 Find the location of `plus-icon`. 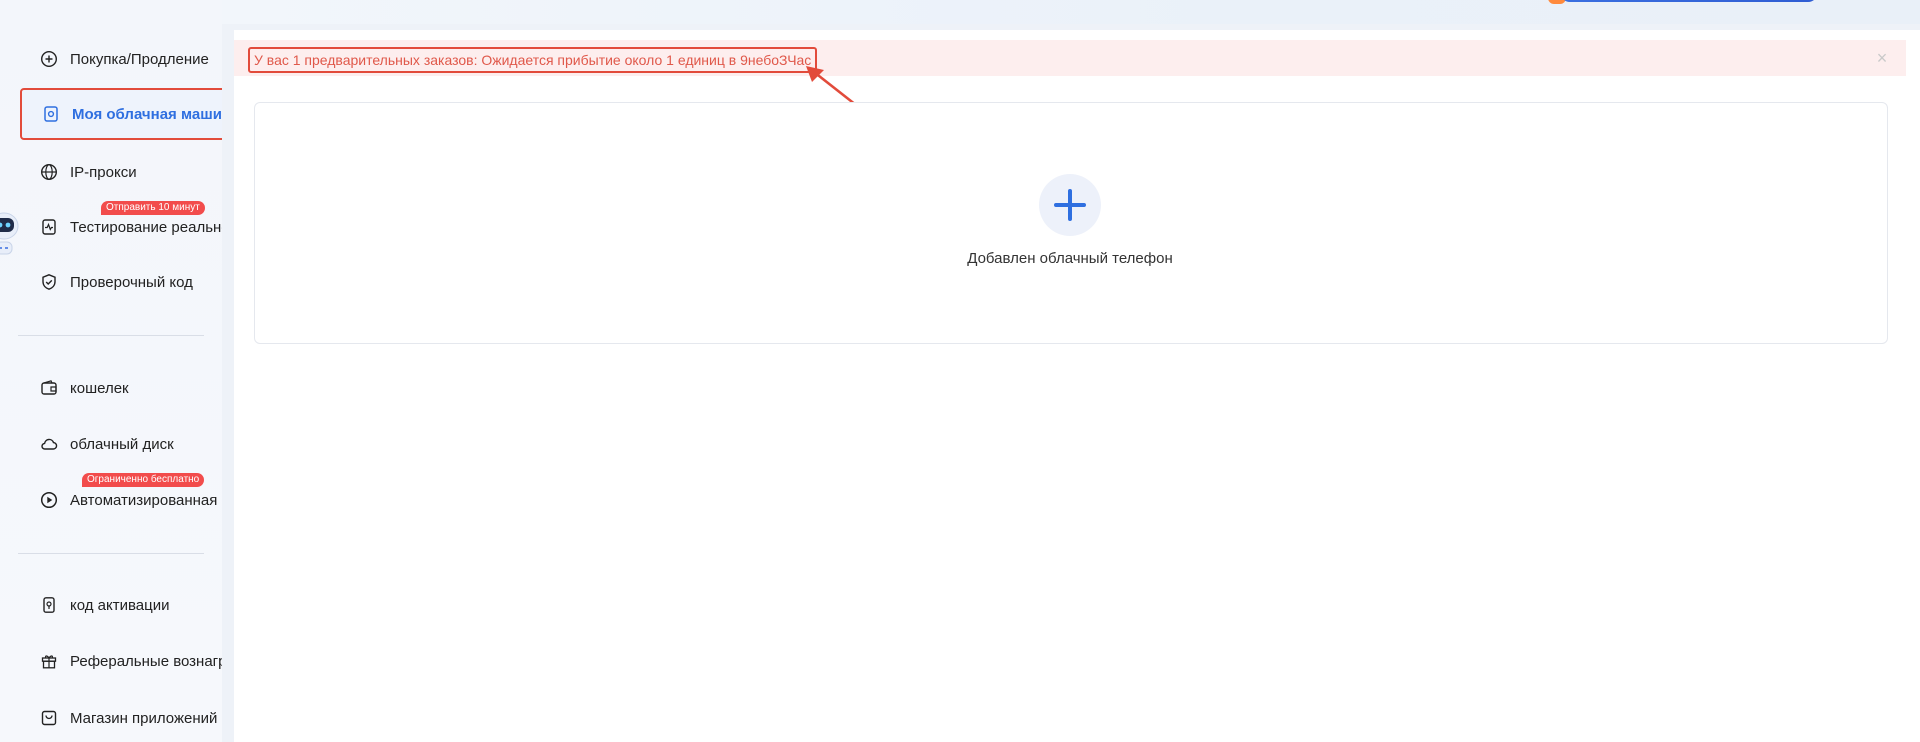

plus-icon is located at coordinates (1070, 205).